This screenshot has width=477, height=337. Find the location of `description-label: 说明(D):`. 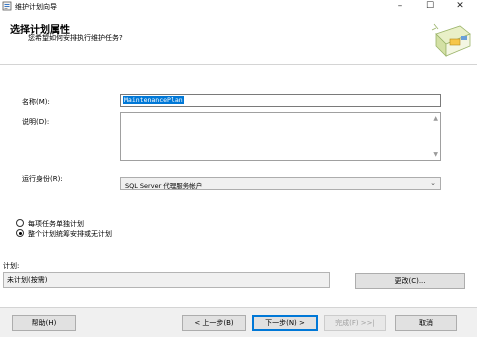

description-label: 说明(D): is located at coordinates (36, 122).